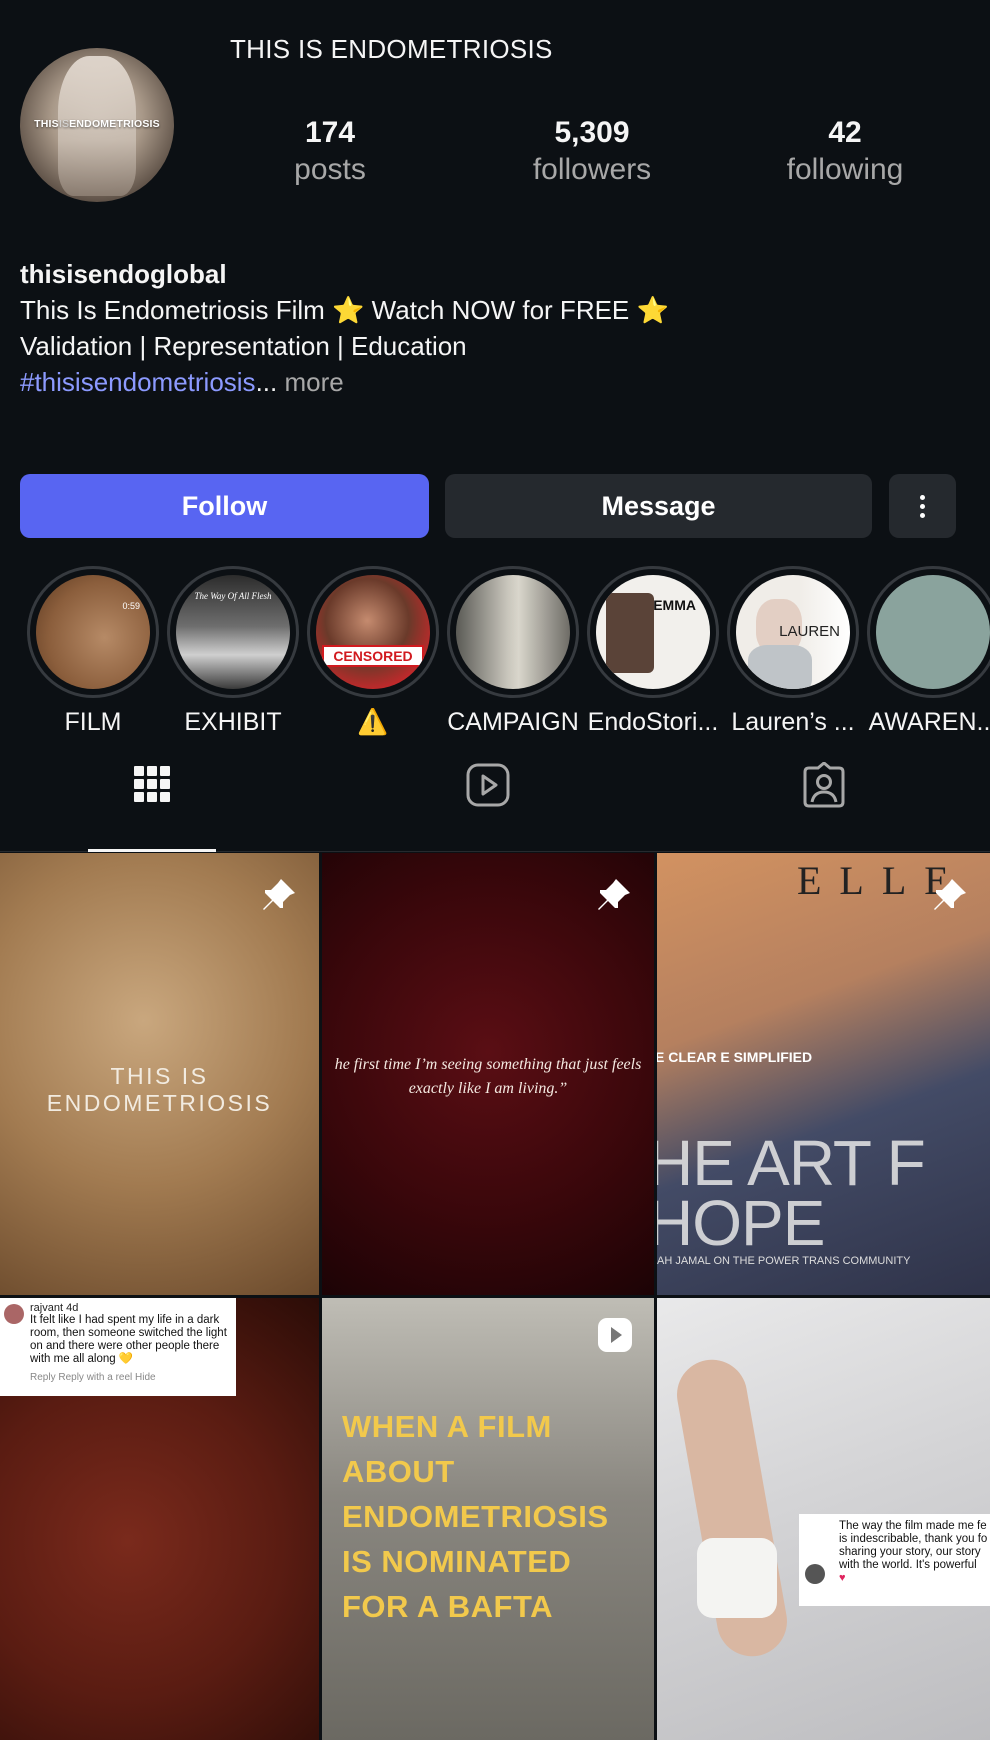 The image size is (990, 1740). I want to click on post-tile: THIS IS ENDOMETRIOSIS, so click(159, 1074).